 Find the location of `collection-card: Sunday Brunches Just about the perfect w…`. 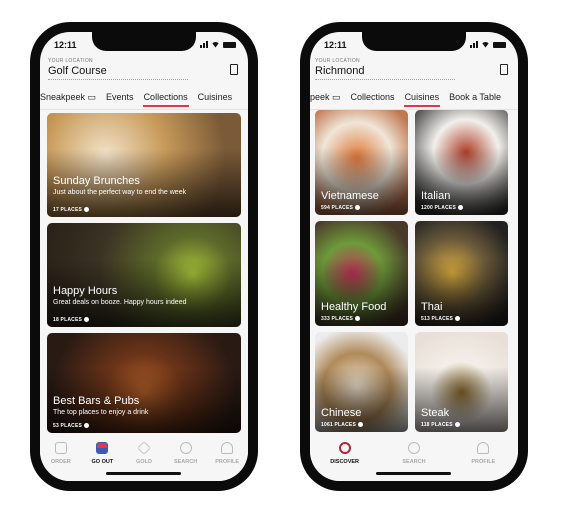

collection-card: Sunday Brunches Just about the perfect w… is located at coordinates (144, 165).